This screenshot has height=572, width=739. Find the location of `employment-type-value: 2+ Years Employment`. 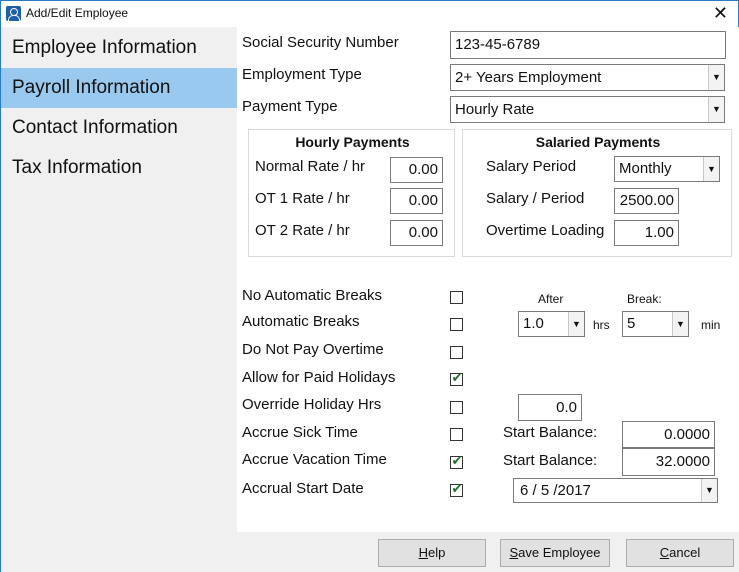

employment-type-value: 2+ Years Employment is located at coordinates (528, 77).